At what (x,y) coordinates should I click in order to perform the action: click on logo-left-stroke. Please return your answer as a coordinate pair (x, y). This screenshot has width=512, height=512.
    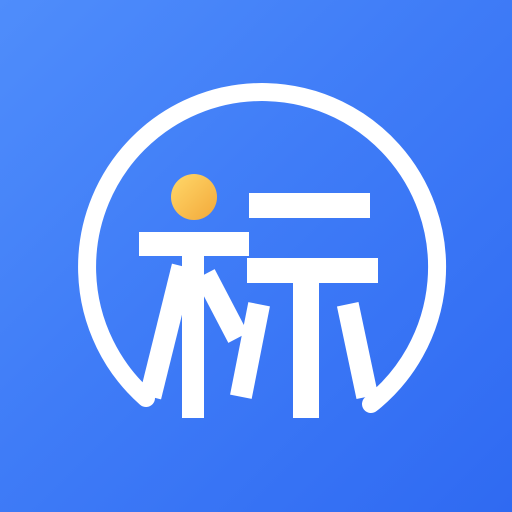
    Looking at the image, I should click on (166, 331).